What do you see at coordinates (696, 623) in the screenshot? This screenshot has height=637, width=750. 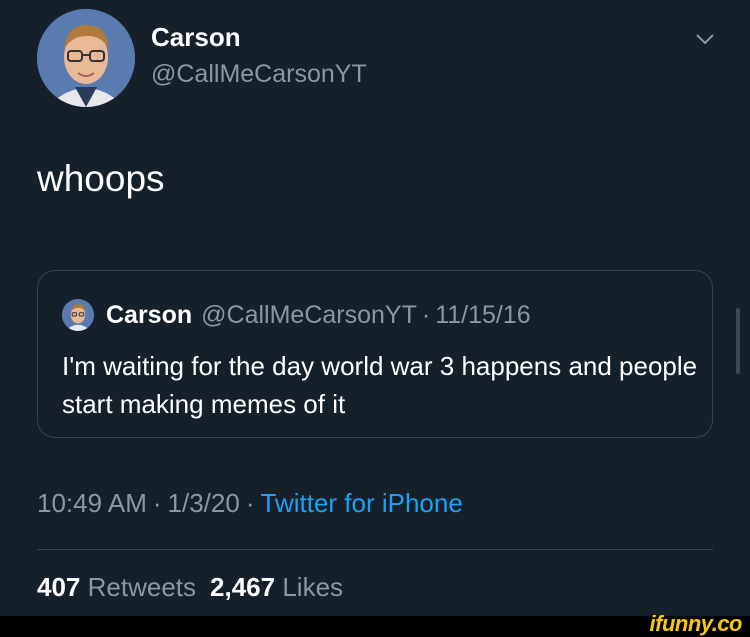 I see `ifunny-watermark: ifunny.co` at bounding box center [696, 623].